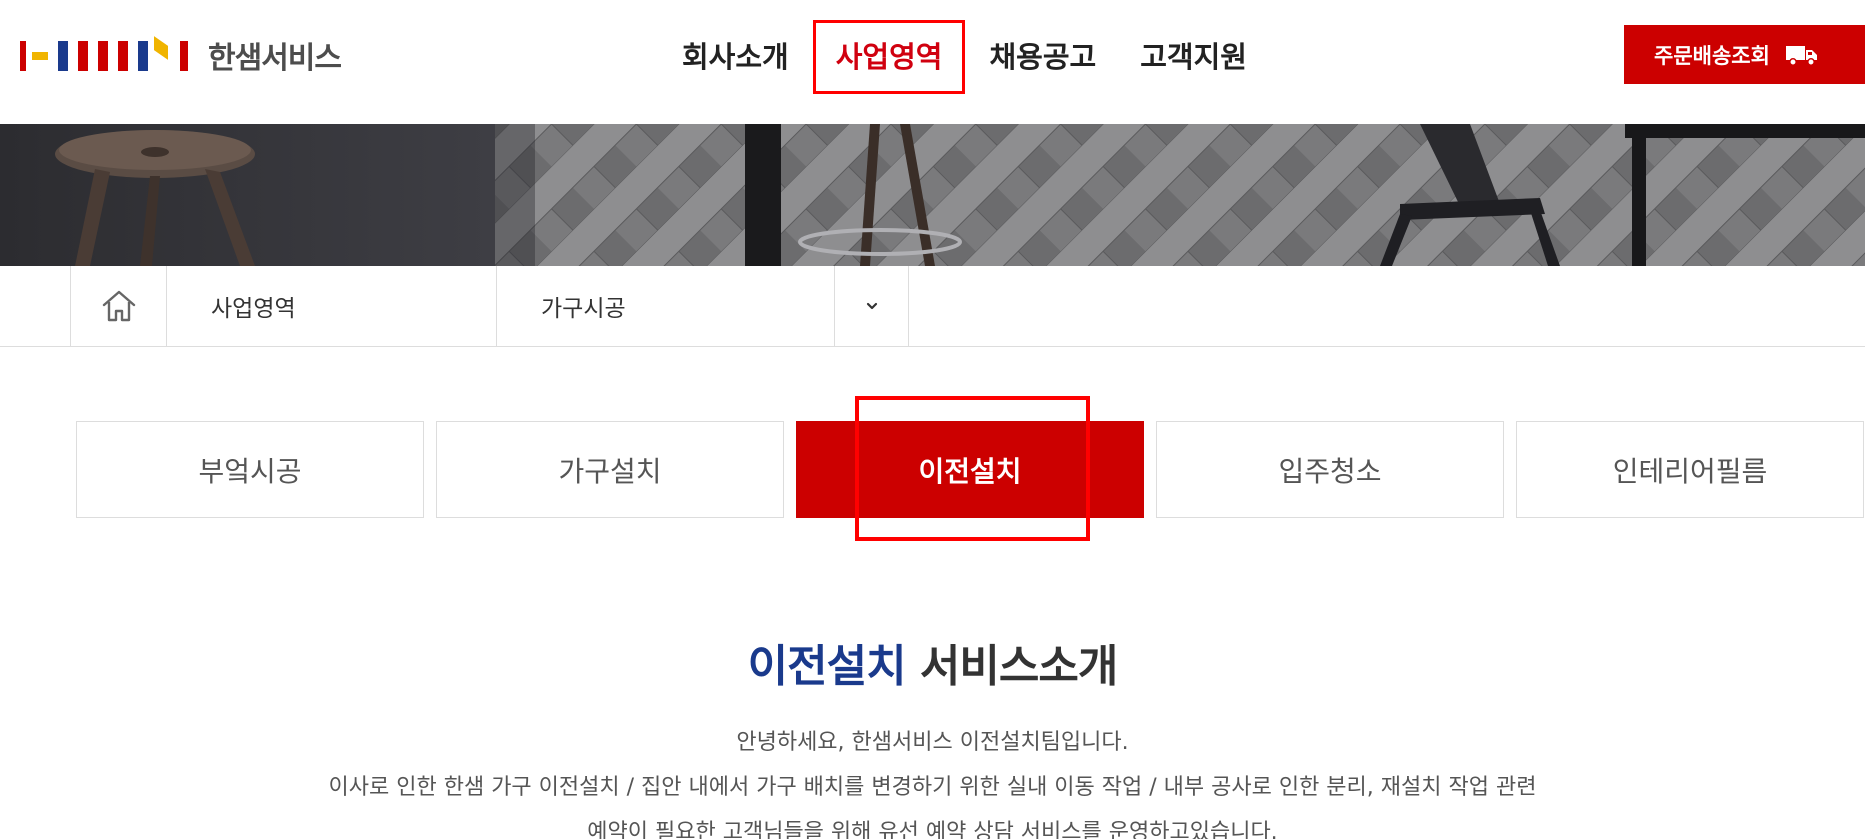 This screenshot has height=839, width=1865. I want to click on main-nav: 회사소개 사업영역 채용공고 고객지원, so click(964, 57).